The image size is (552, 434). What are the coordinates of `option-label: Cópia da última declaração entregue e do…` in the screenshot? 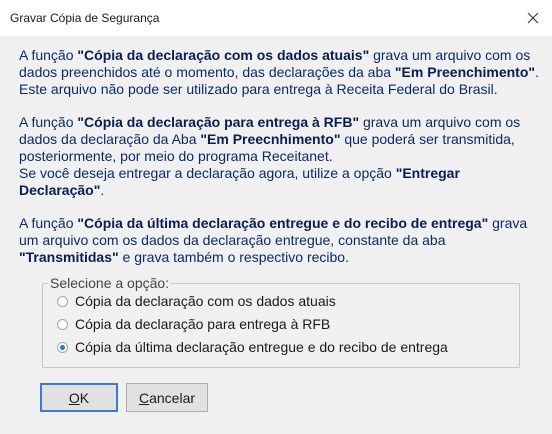 It's located at (261, 347).